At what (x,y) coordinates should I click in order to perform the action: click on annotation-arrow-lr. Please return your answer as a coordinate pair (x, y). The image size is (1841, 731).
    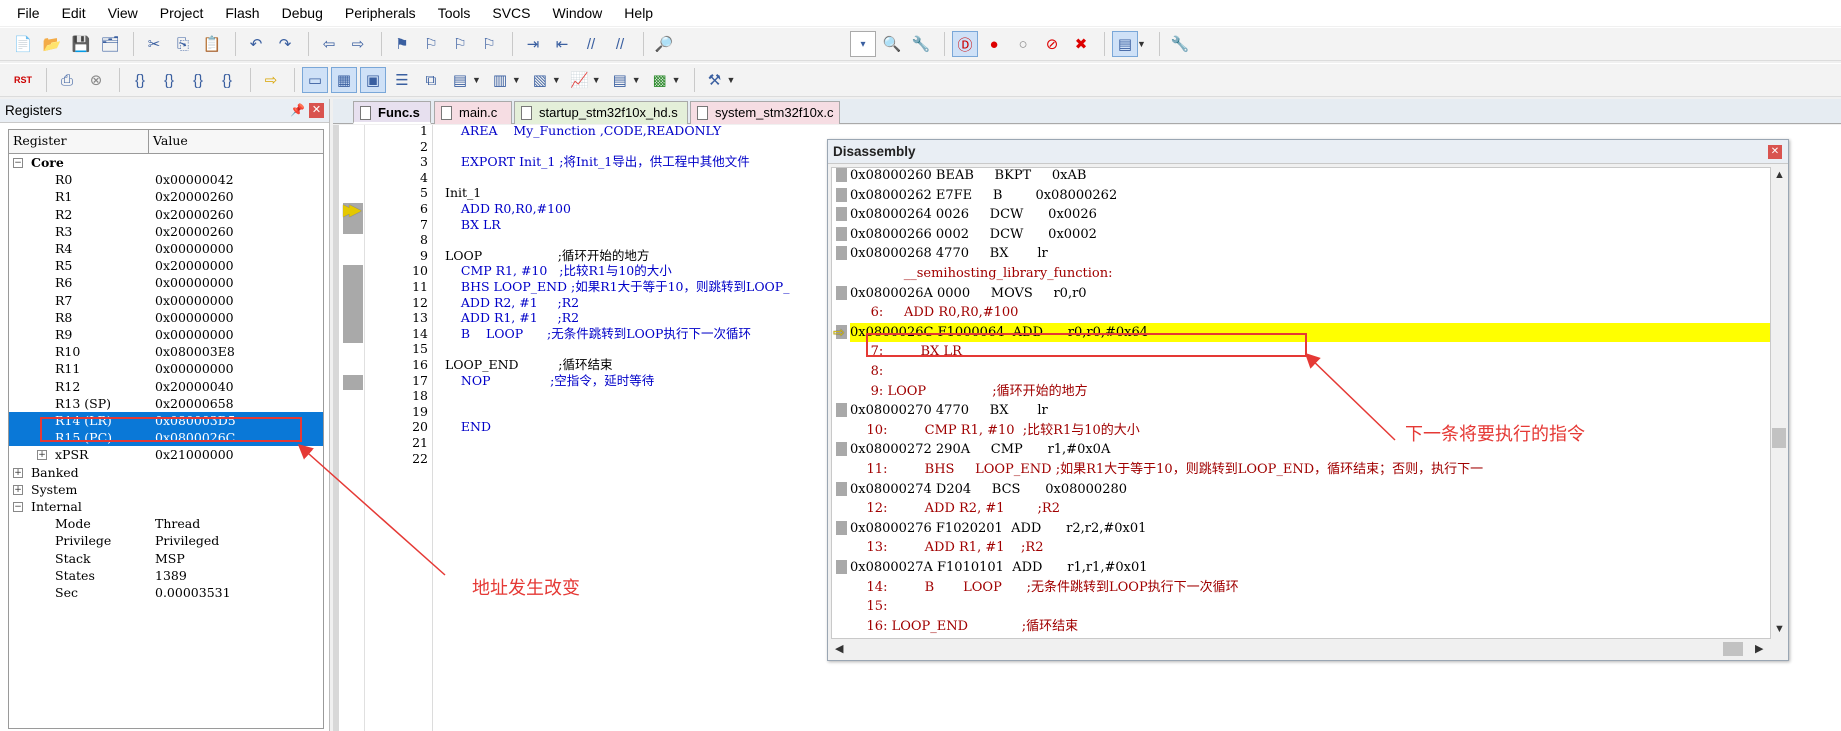
    Looking at the image, I should click on (371, 510).